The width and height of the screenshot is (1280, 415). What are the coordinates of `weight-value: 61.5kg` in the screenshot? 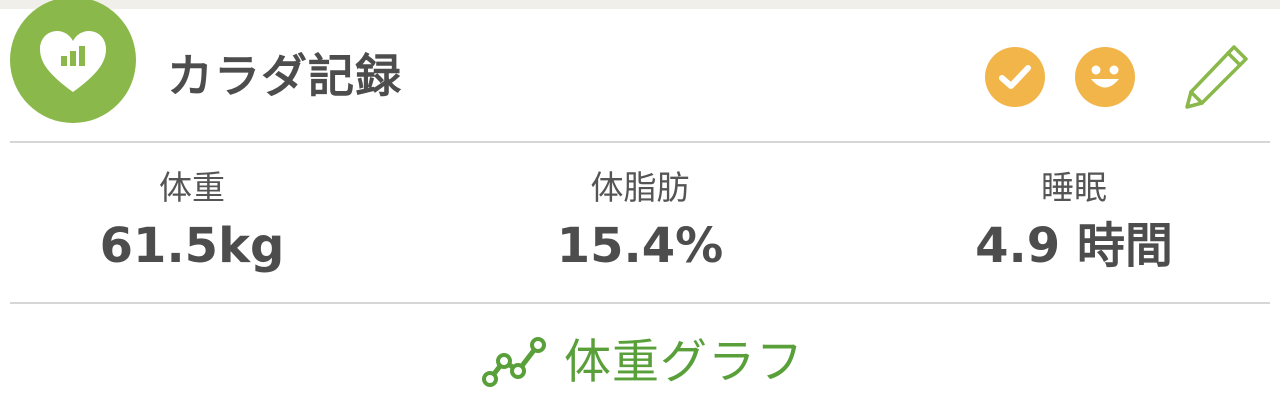 It's located at (192, 246).